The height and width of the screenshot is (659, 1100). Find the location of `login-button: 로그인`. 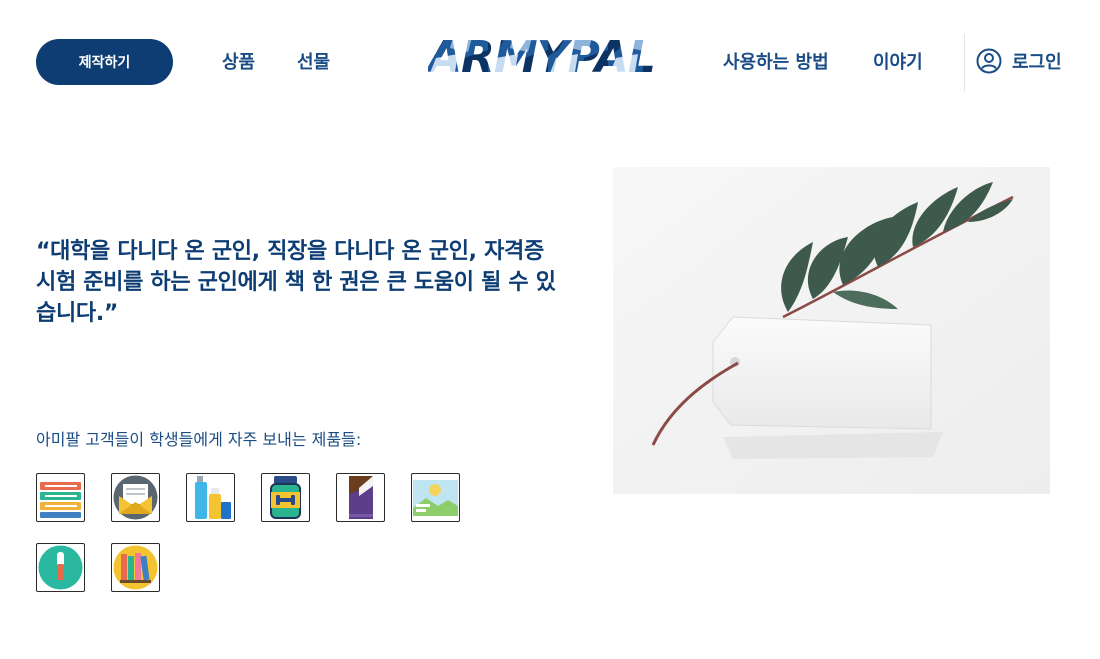

login-button: 로그인 is located at coordinates (1019, 61).